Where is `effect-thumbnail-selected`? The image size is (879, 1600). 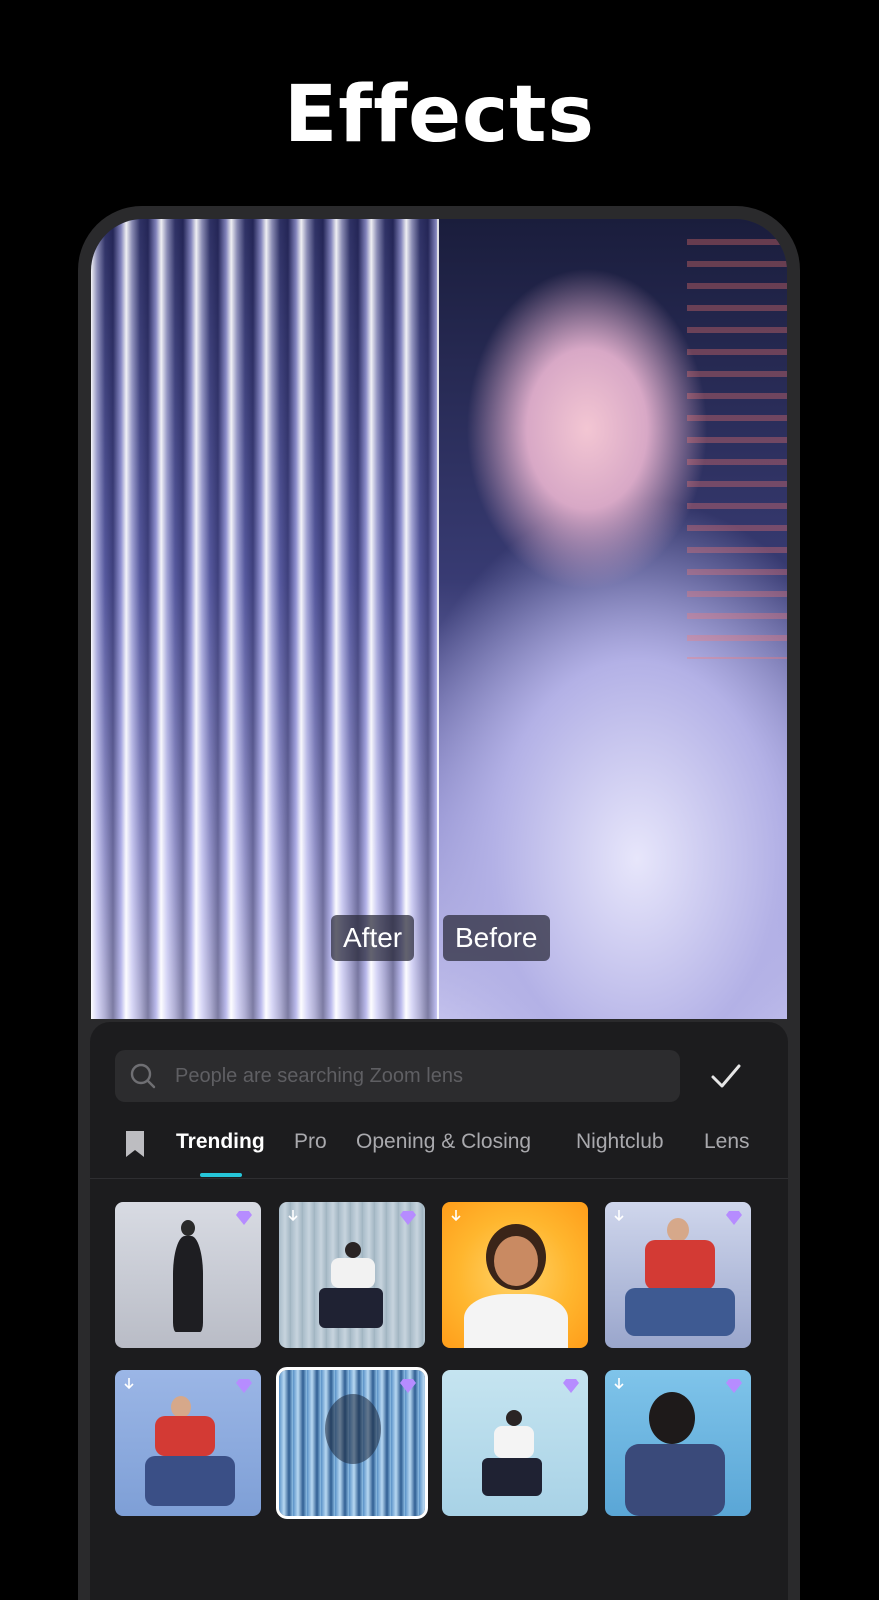
effect-thumbnail-selected is located at coordinates (352, 1443).